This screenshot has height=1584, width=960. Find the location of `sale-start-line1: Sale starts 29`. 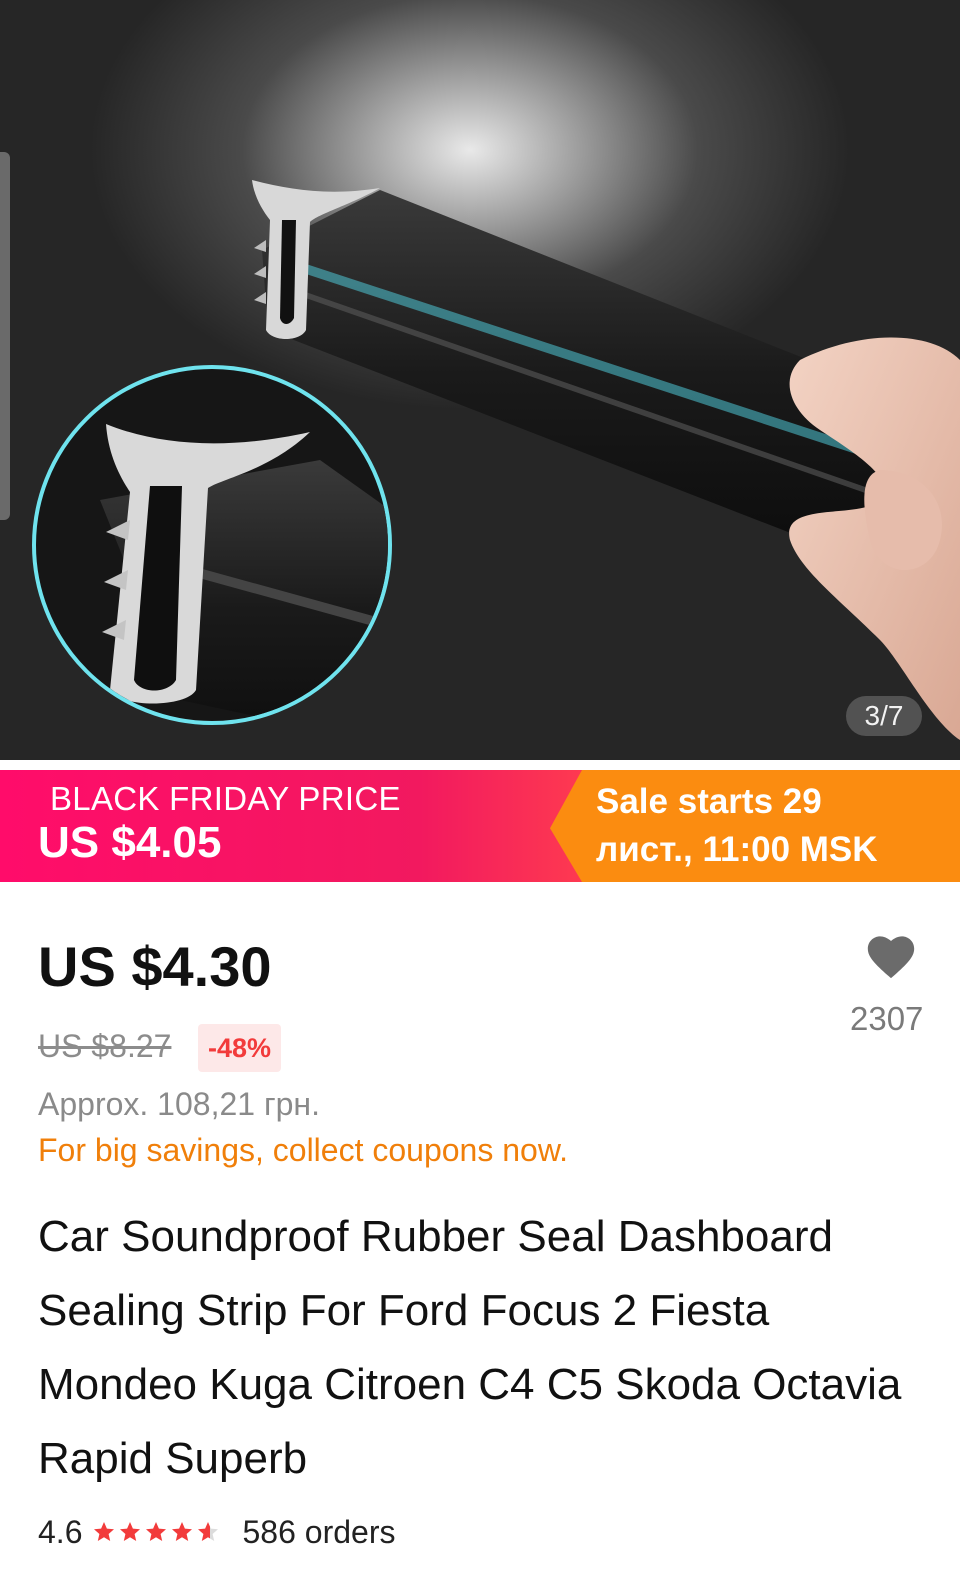

sale-start-line1: Sale starts 29 is located at coordinates (709, 801).